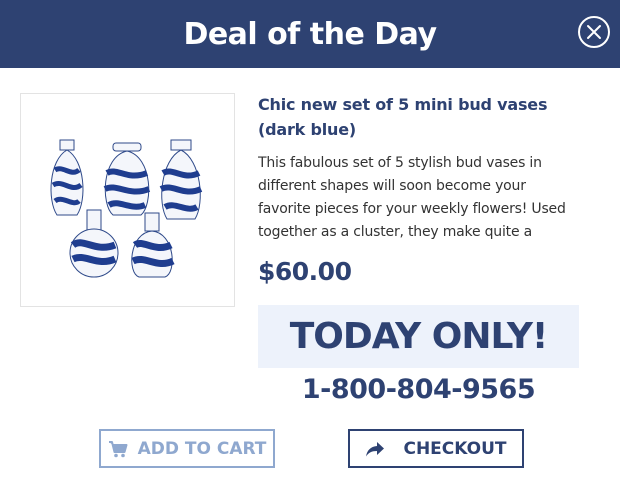  I want to click on vases-image, so click(126, 208).